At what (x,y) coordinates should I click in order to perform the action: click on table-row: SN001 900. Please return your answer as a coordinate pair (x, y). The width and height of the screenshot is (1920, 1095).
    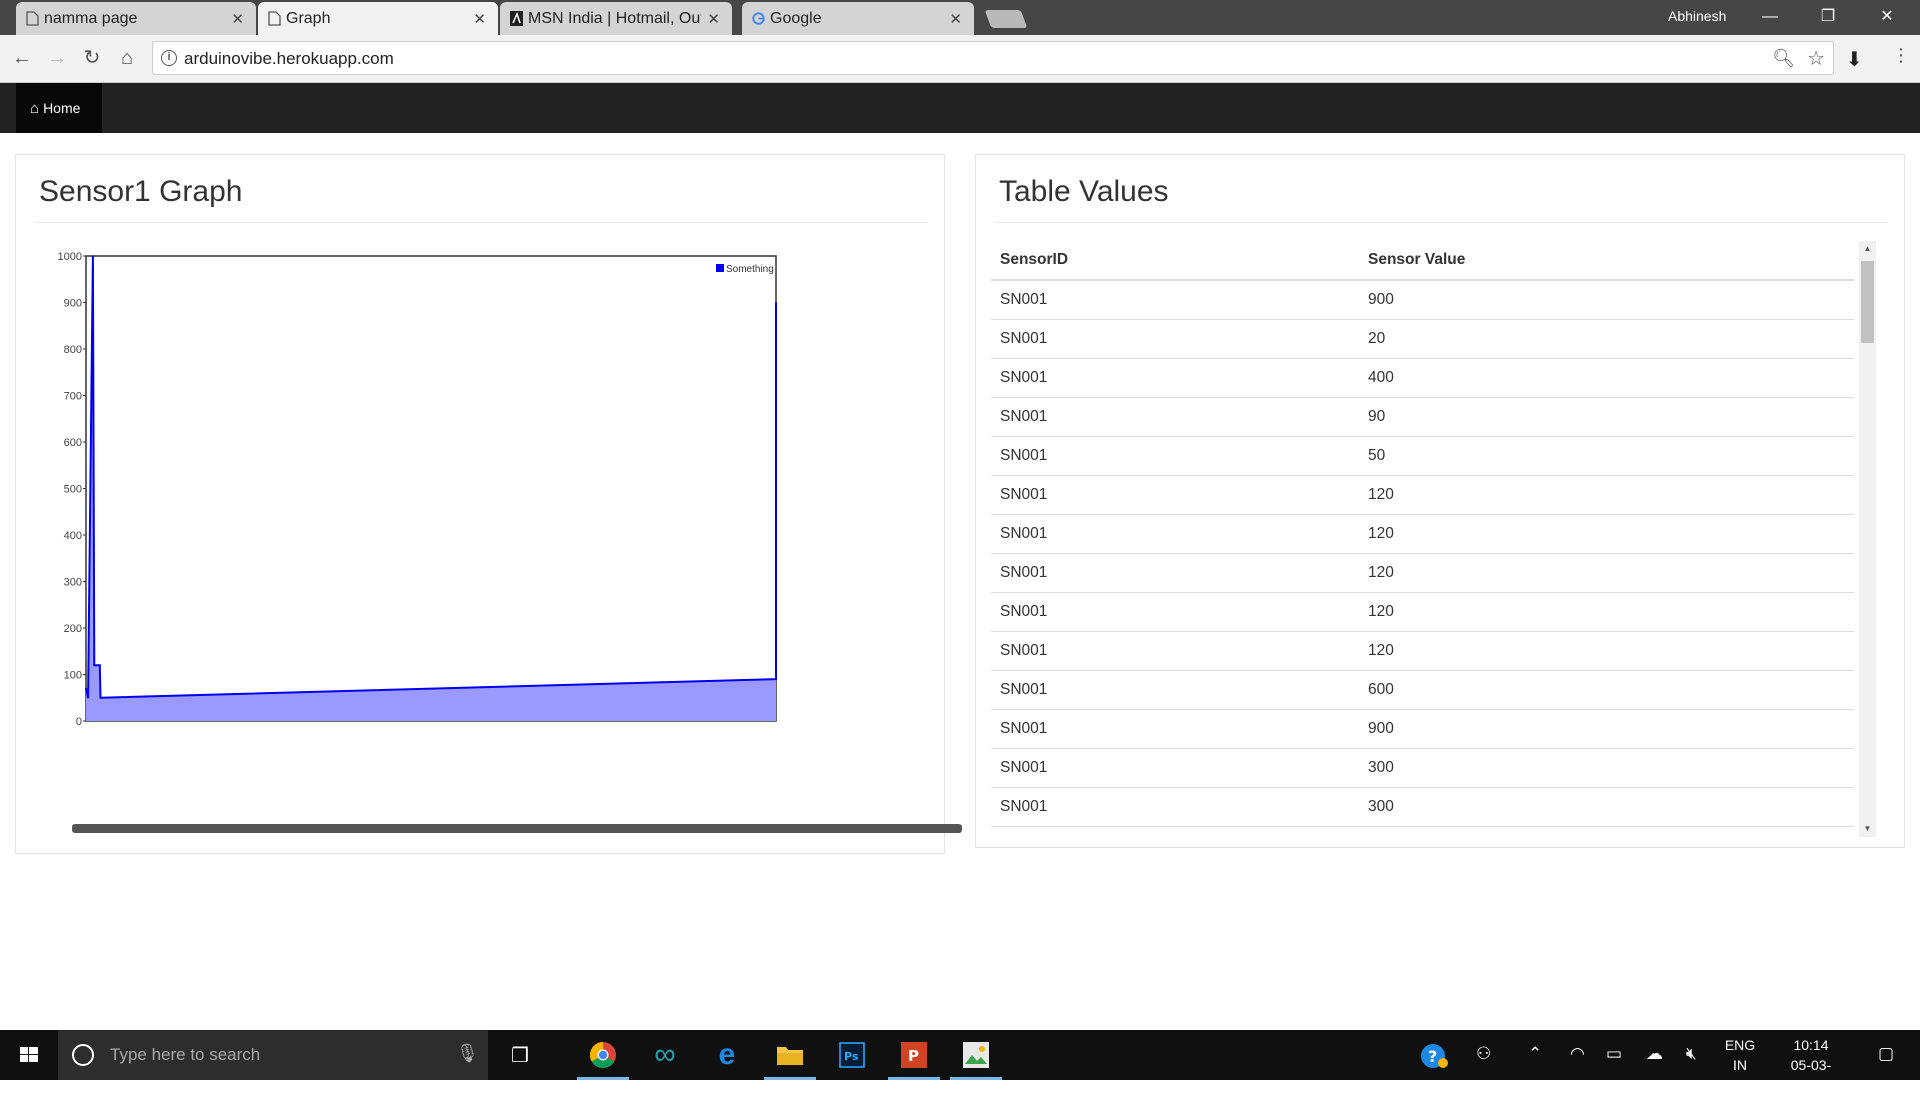
    Looking at the image, I should click on (1422, 729).